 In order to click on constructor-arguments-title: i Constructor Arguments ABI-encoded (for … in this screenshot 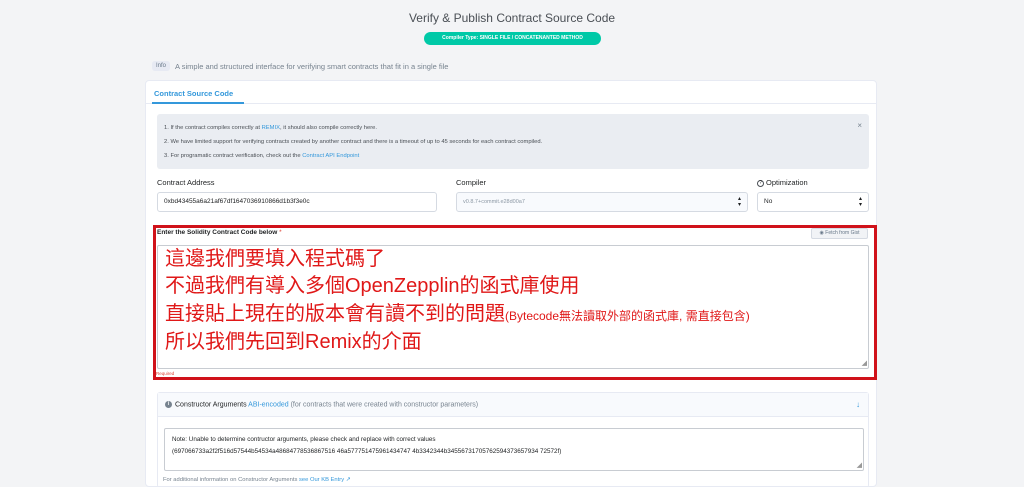, I will do `click(321, 404)`.